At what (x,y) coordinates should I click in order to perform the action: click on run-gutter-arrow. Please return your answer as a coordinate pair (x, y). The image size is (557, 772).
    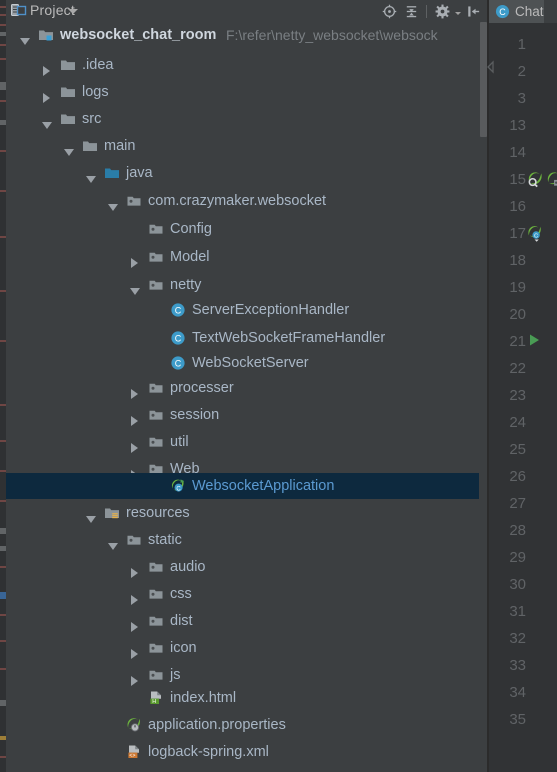
    Looking at the image, I should click on (534, 340).